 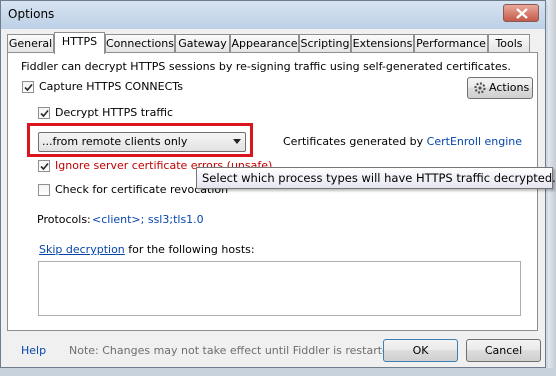 What do you see at coordinates (114, 112) in the screenshot?
I see `decrypt-https-label: Decrypt HTTPS traffic` at bounding box center [114, 112].